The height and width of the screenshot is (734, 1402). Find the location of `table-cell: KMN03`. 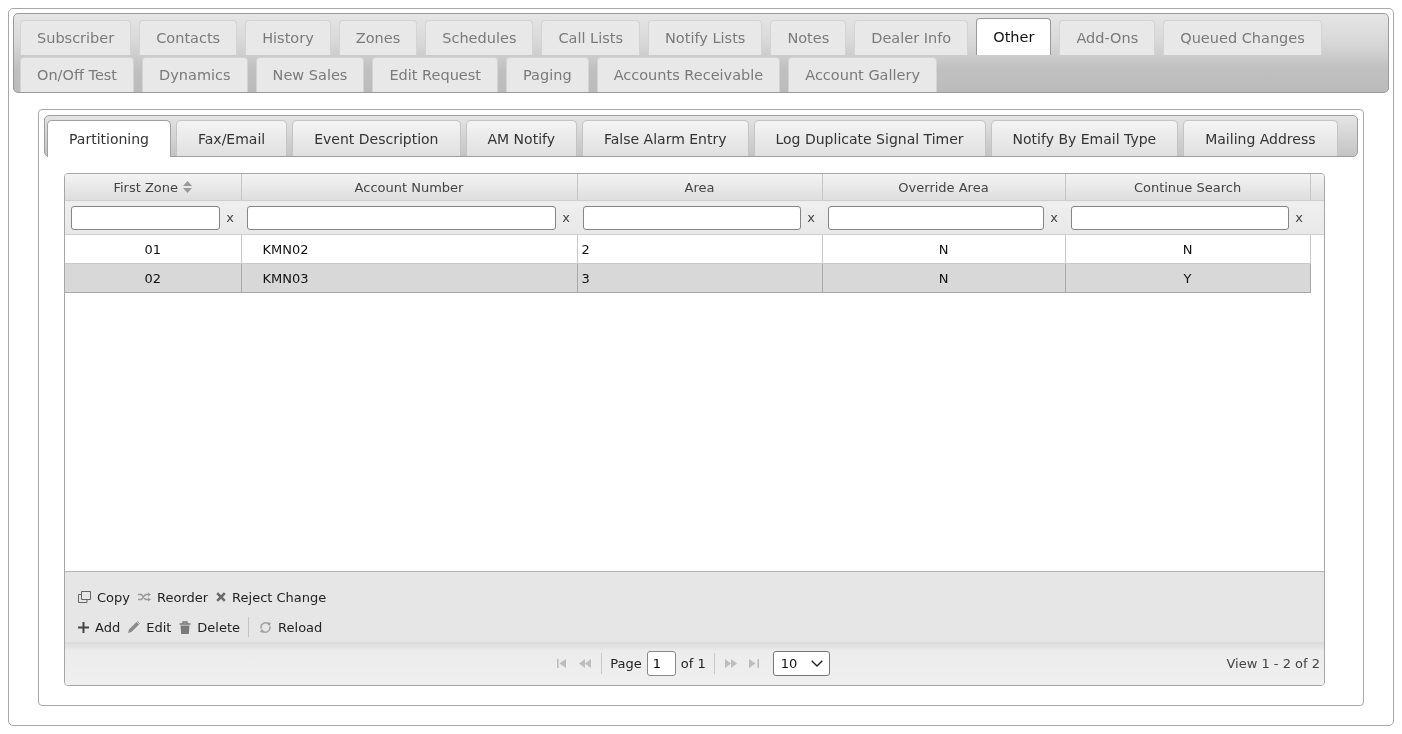

table-cell: KMN03 is located at coordinates (409, 278).